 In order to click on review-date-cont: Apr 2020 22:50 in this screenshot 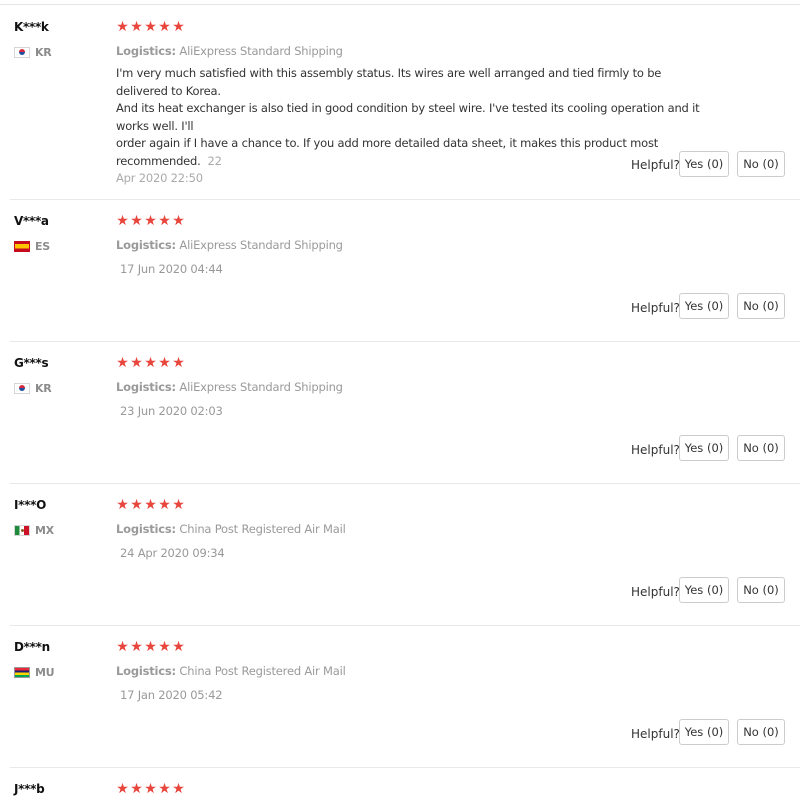, I will do `click(159, 178)`.